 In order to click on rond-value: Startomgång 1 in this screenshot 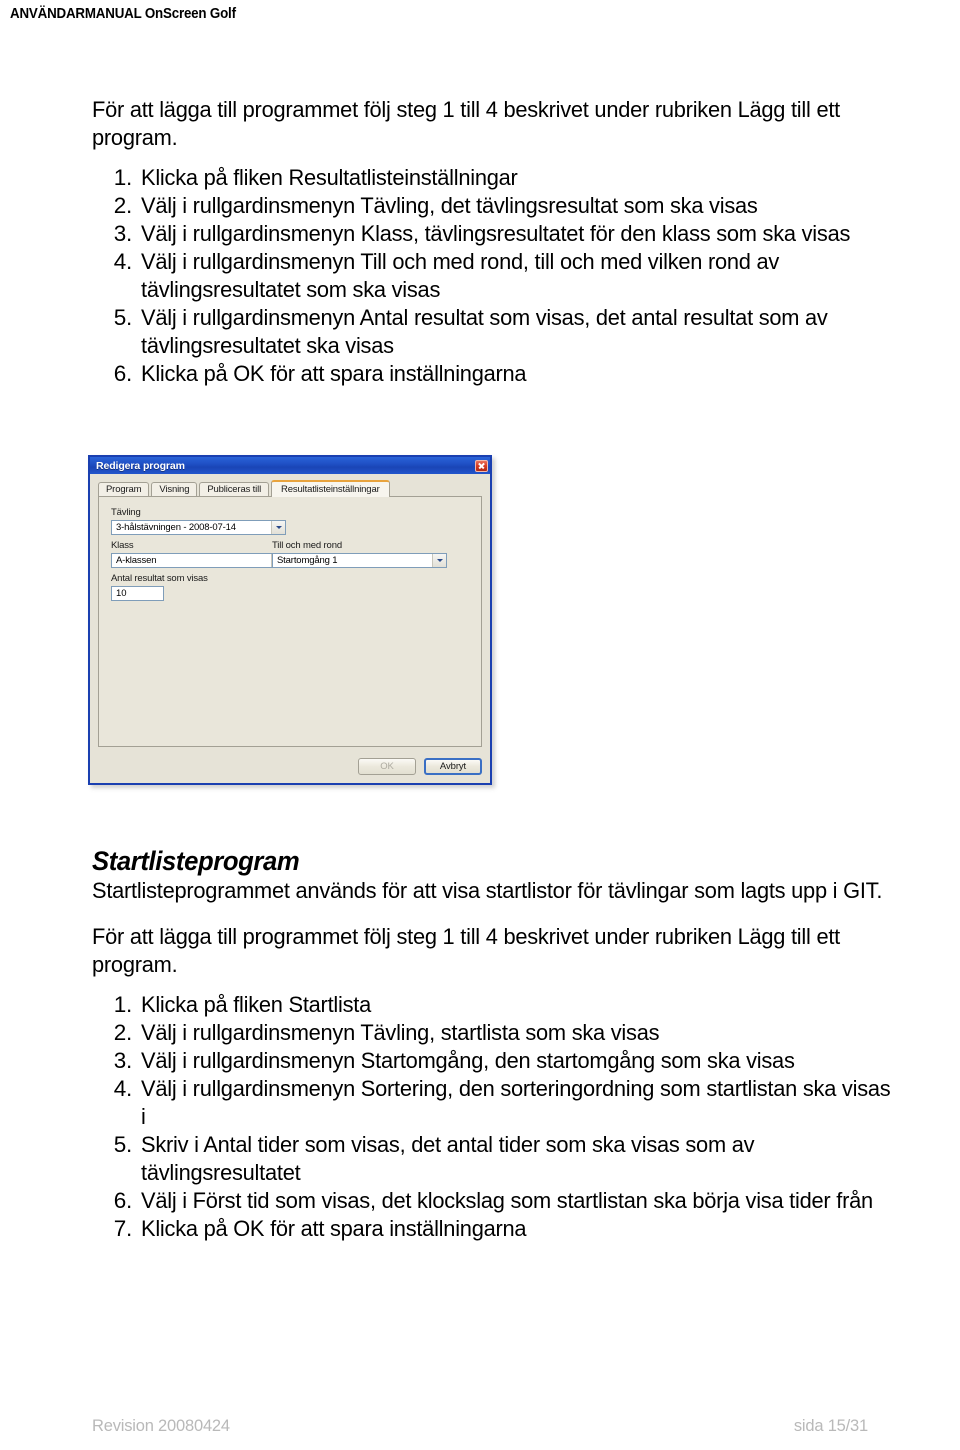, I will do `click(307, 560)`.